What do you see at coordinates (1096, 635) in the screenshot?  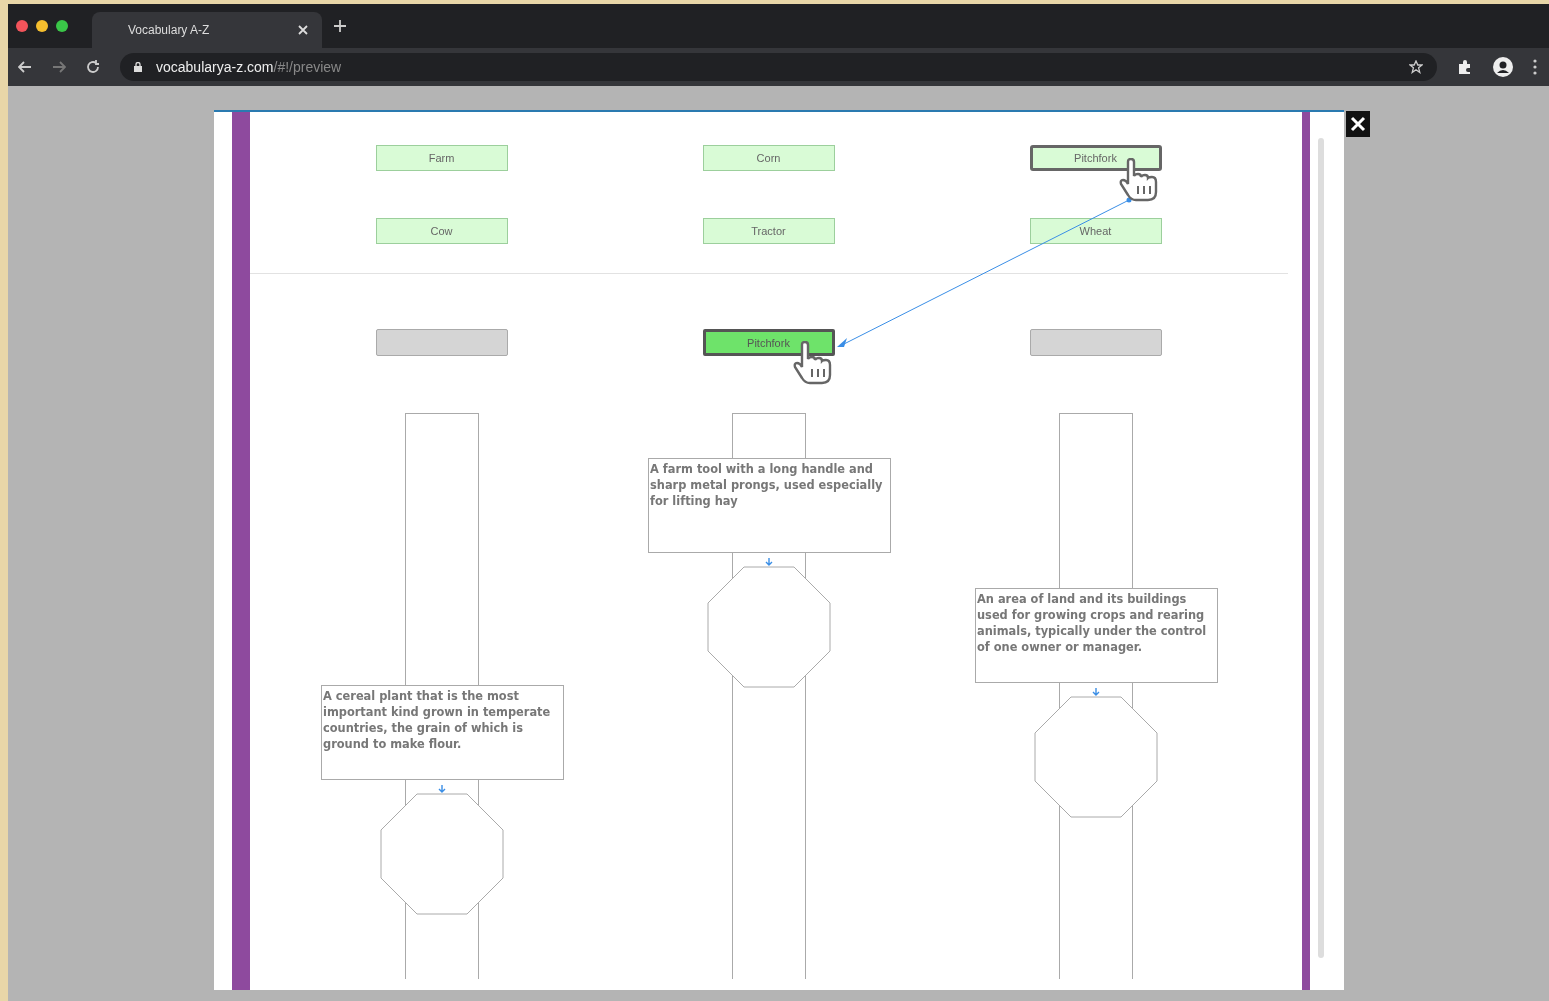 I see `definition-text: An area of land and its buildings used for growing crops and rearing animals, typically under the control of one owner or manager.` at bounding box center [1096, 635].